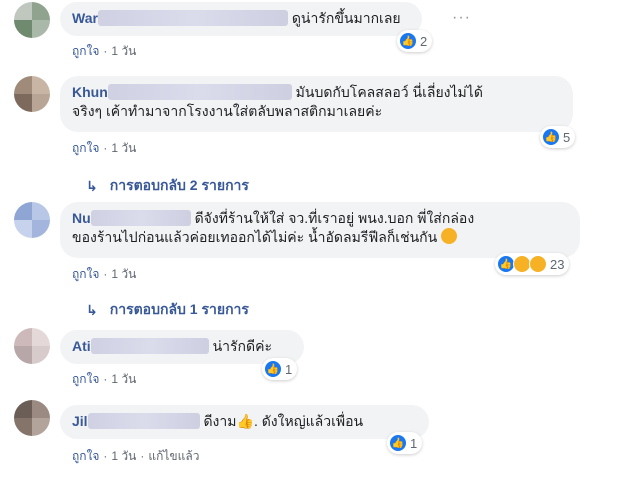 The width and height of the screenshot is (623, 478). Describe the element at coordinates (242, 346) in the screenshot. I see `comment-text: น่ารักดีค่ะ` at that location.